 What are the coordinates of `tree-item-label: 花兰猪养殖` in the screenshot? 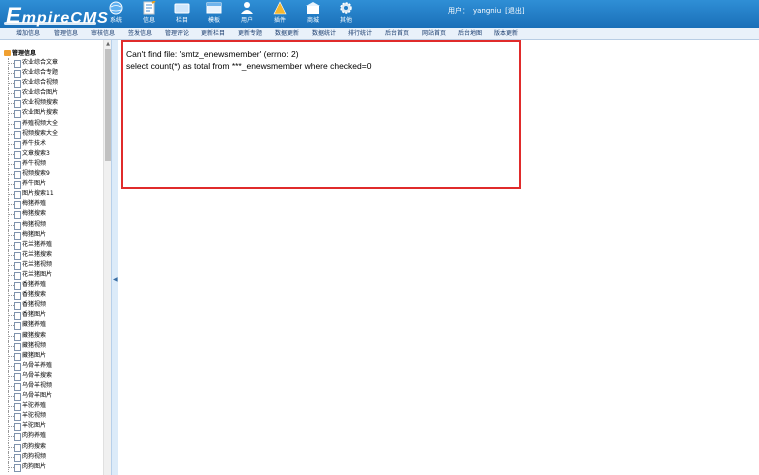 It's located at (37, 244).